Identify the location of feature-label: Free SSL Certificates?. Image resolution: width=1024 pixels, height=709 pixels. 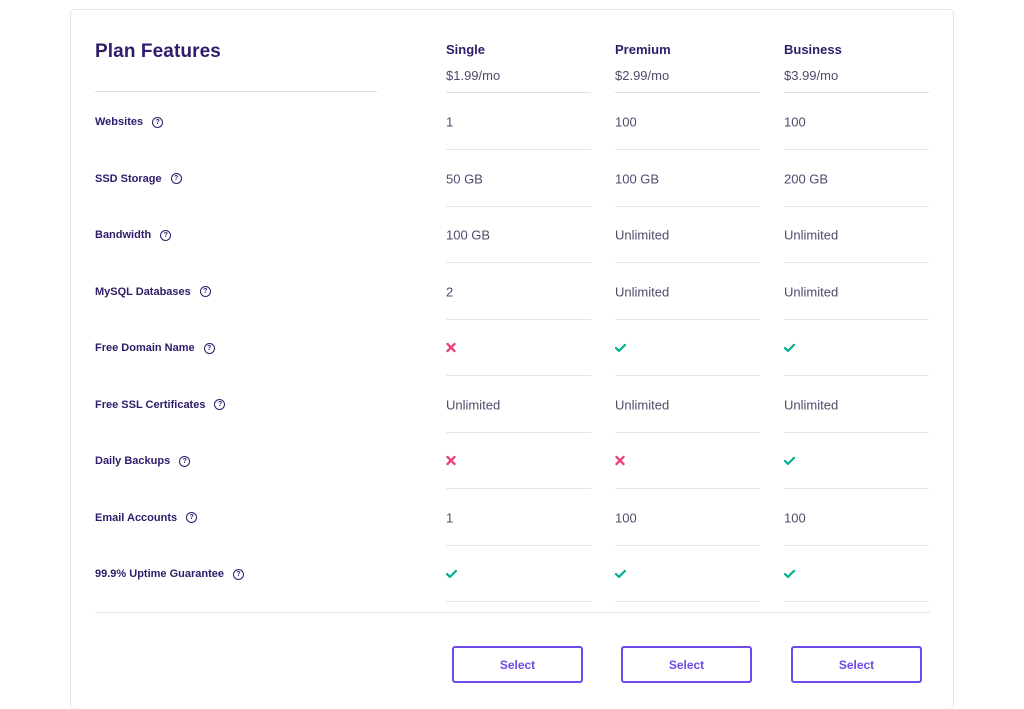
(160, 404).